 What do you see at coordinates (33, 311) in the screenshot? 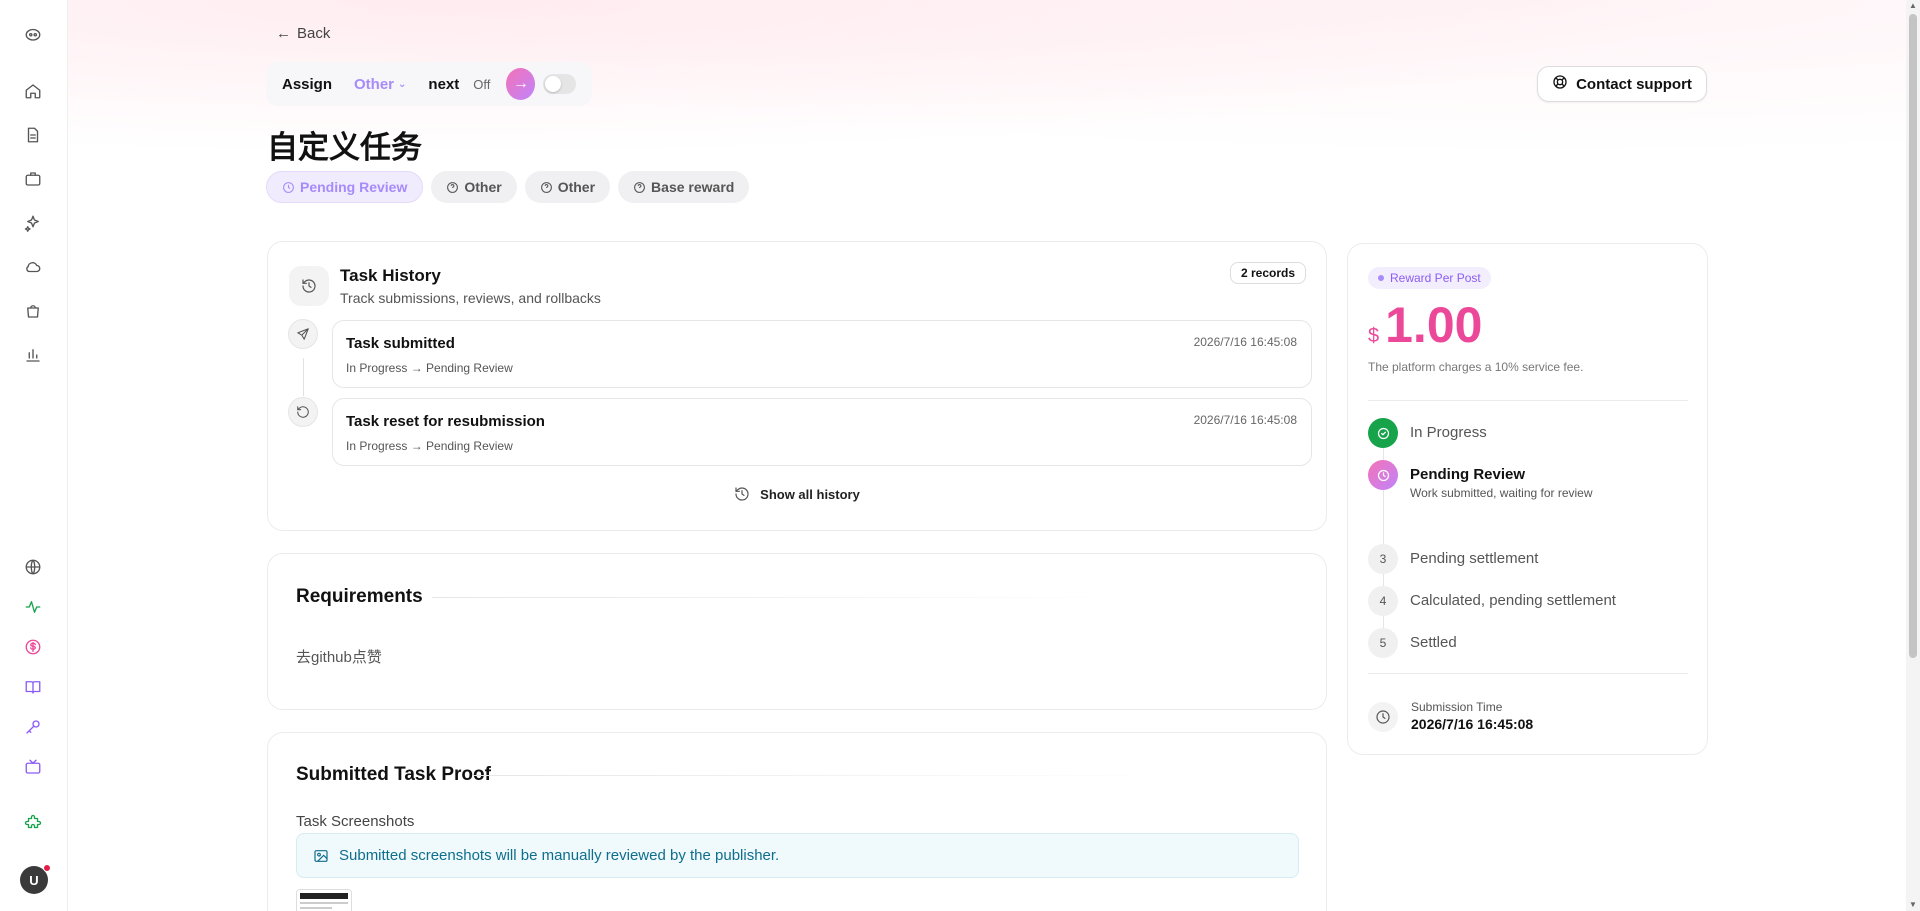
I see `shopping-bag-icon` at bounding box center [33, 311].